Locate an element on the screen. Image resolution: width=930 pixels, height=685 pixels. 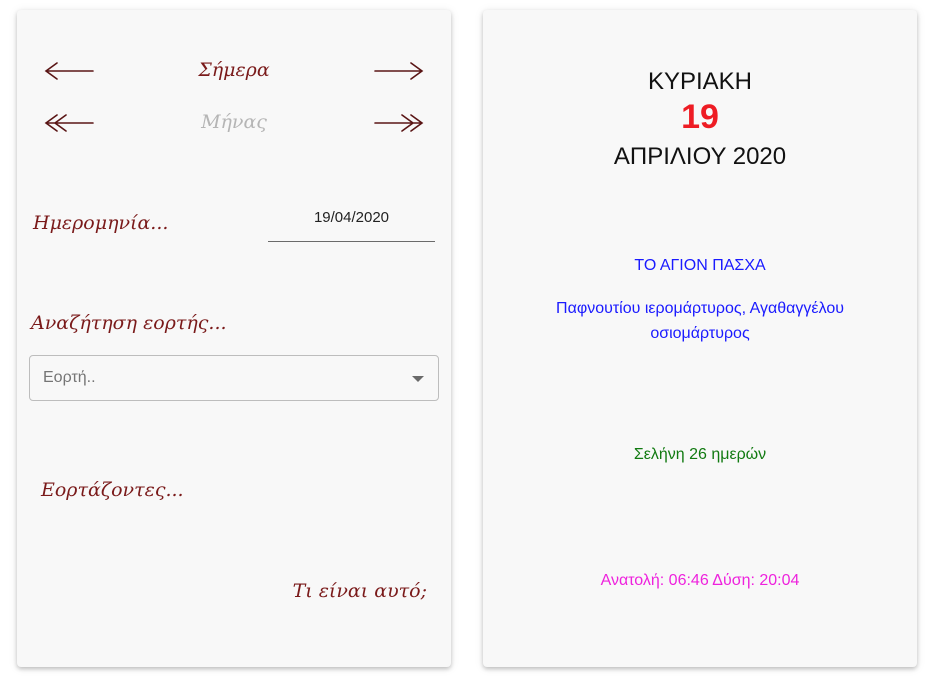
feast-select: Εορτή.. is located at coordinates (234, 378).